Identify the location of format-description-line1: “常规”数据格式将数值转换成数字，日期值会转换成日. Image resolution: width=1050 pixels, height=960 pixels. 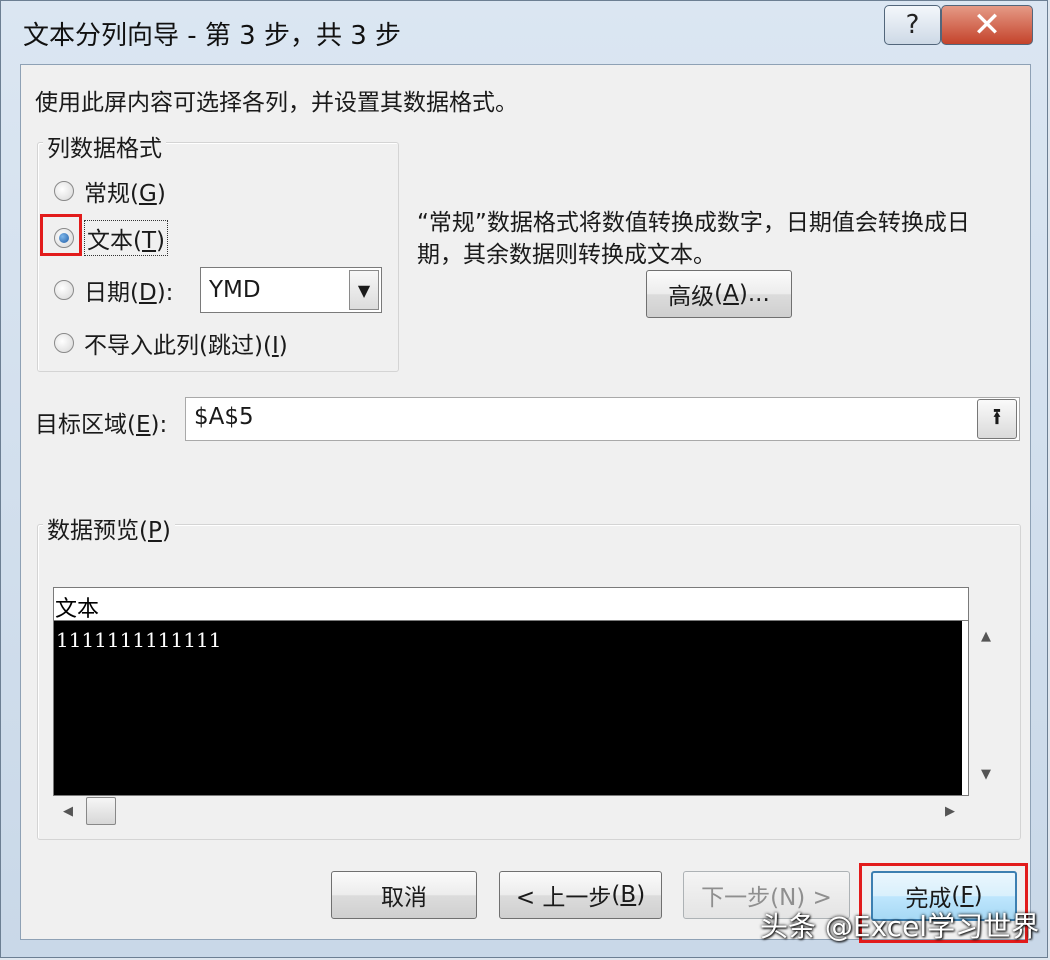
(693, 223).